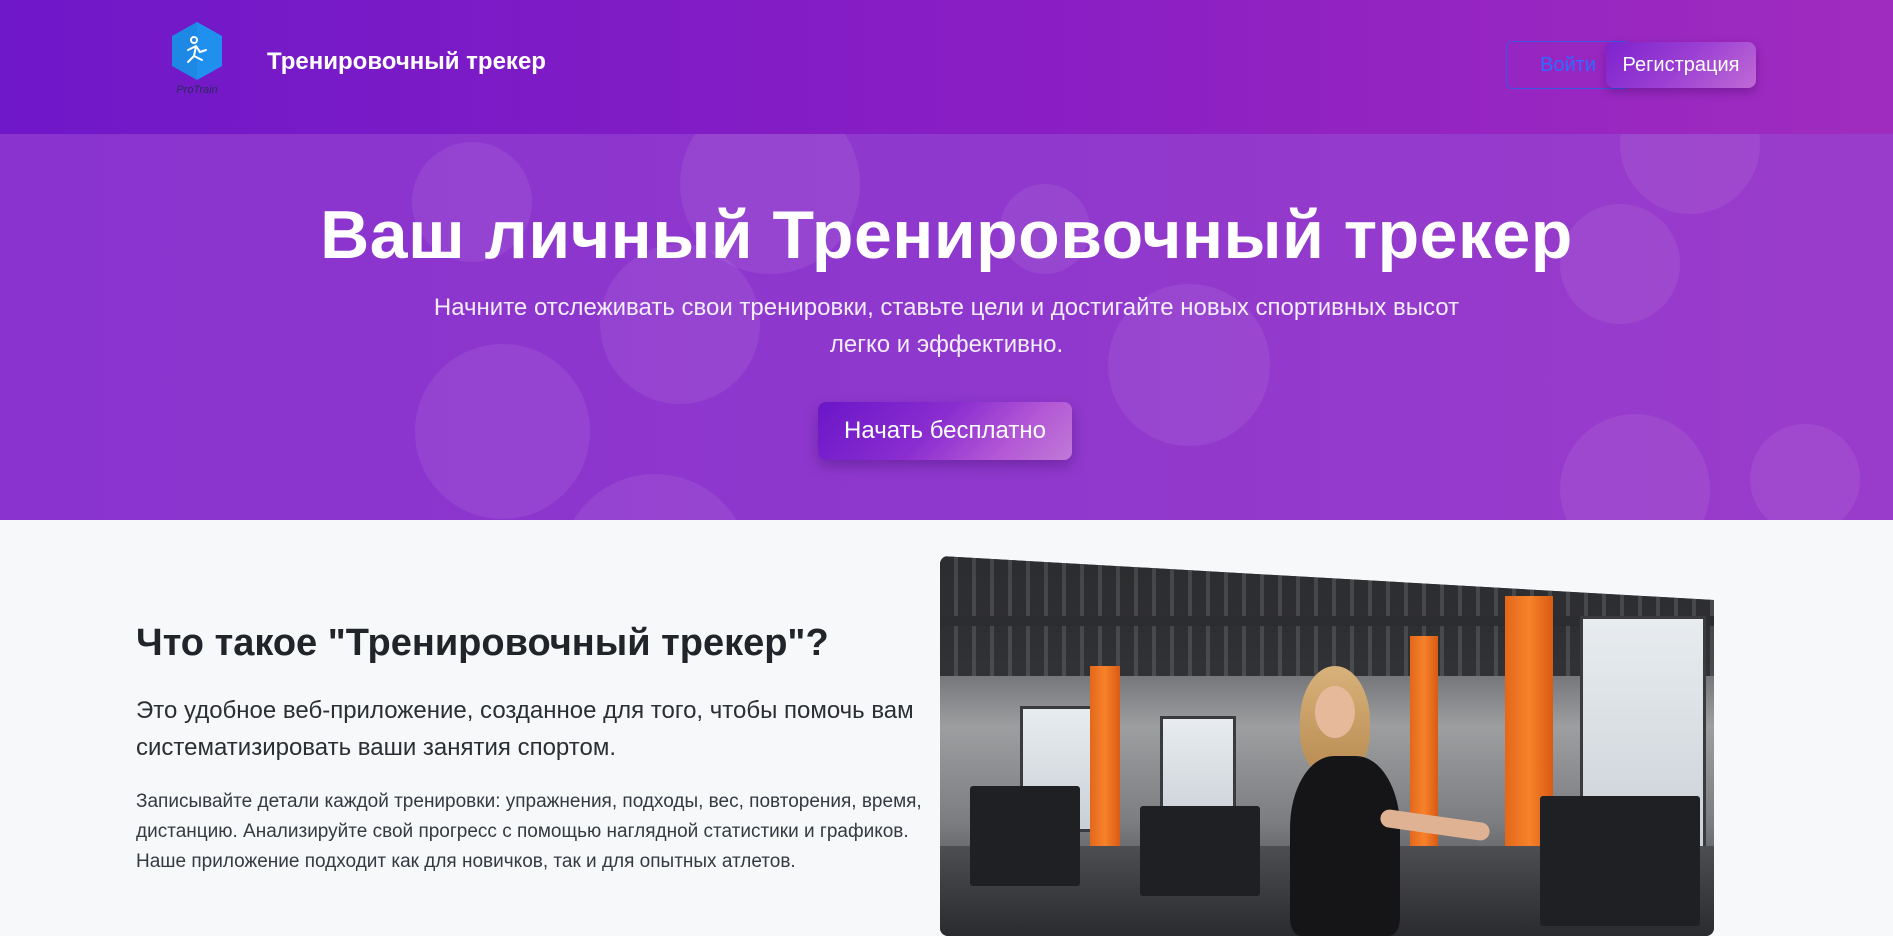 Image resolution: width=1893 pixels, height=936 pixels. What do you see at coordinates (1345, 846) in the screenshot?
I see `person-body` at bounding box center [1345, 846].